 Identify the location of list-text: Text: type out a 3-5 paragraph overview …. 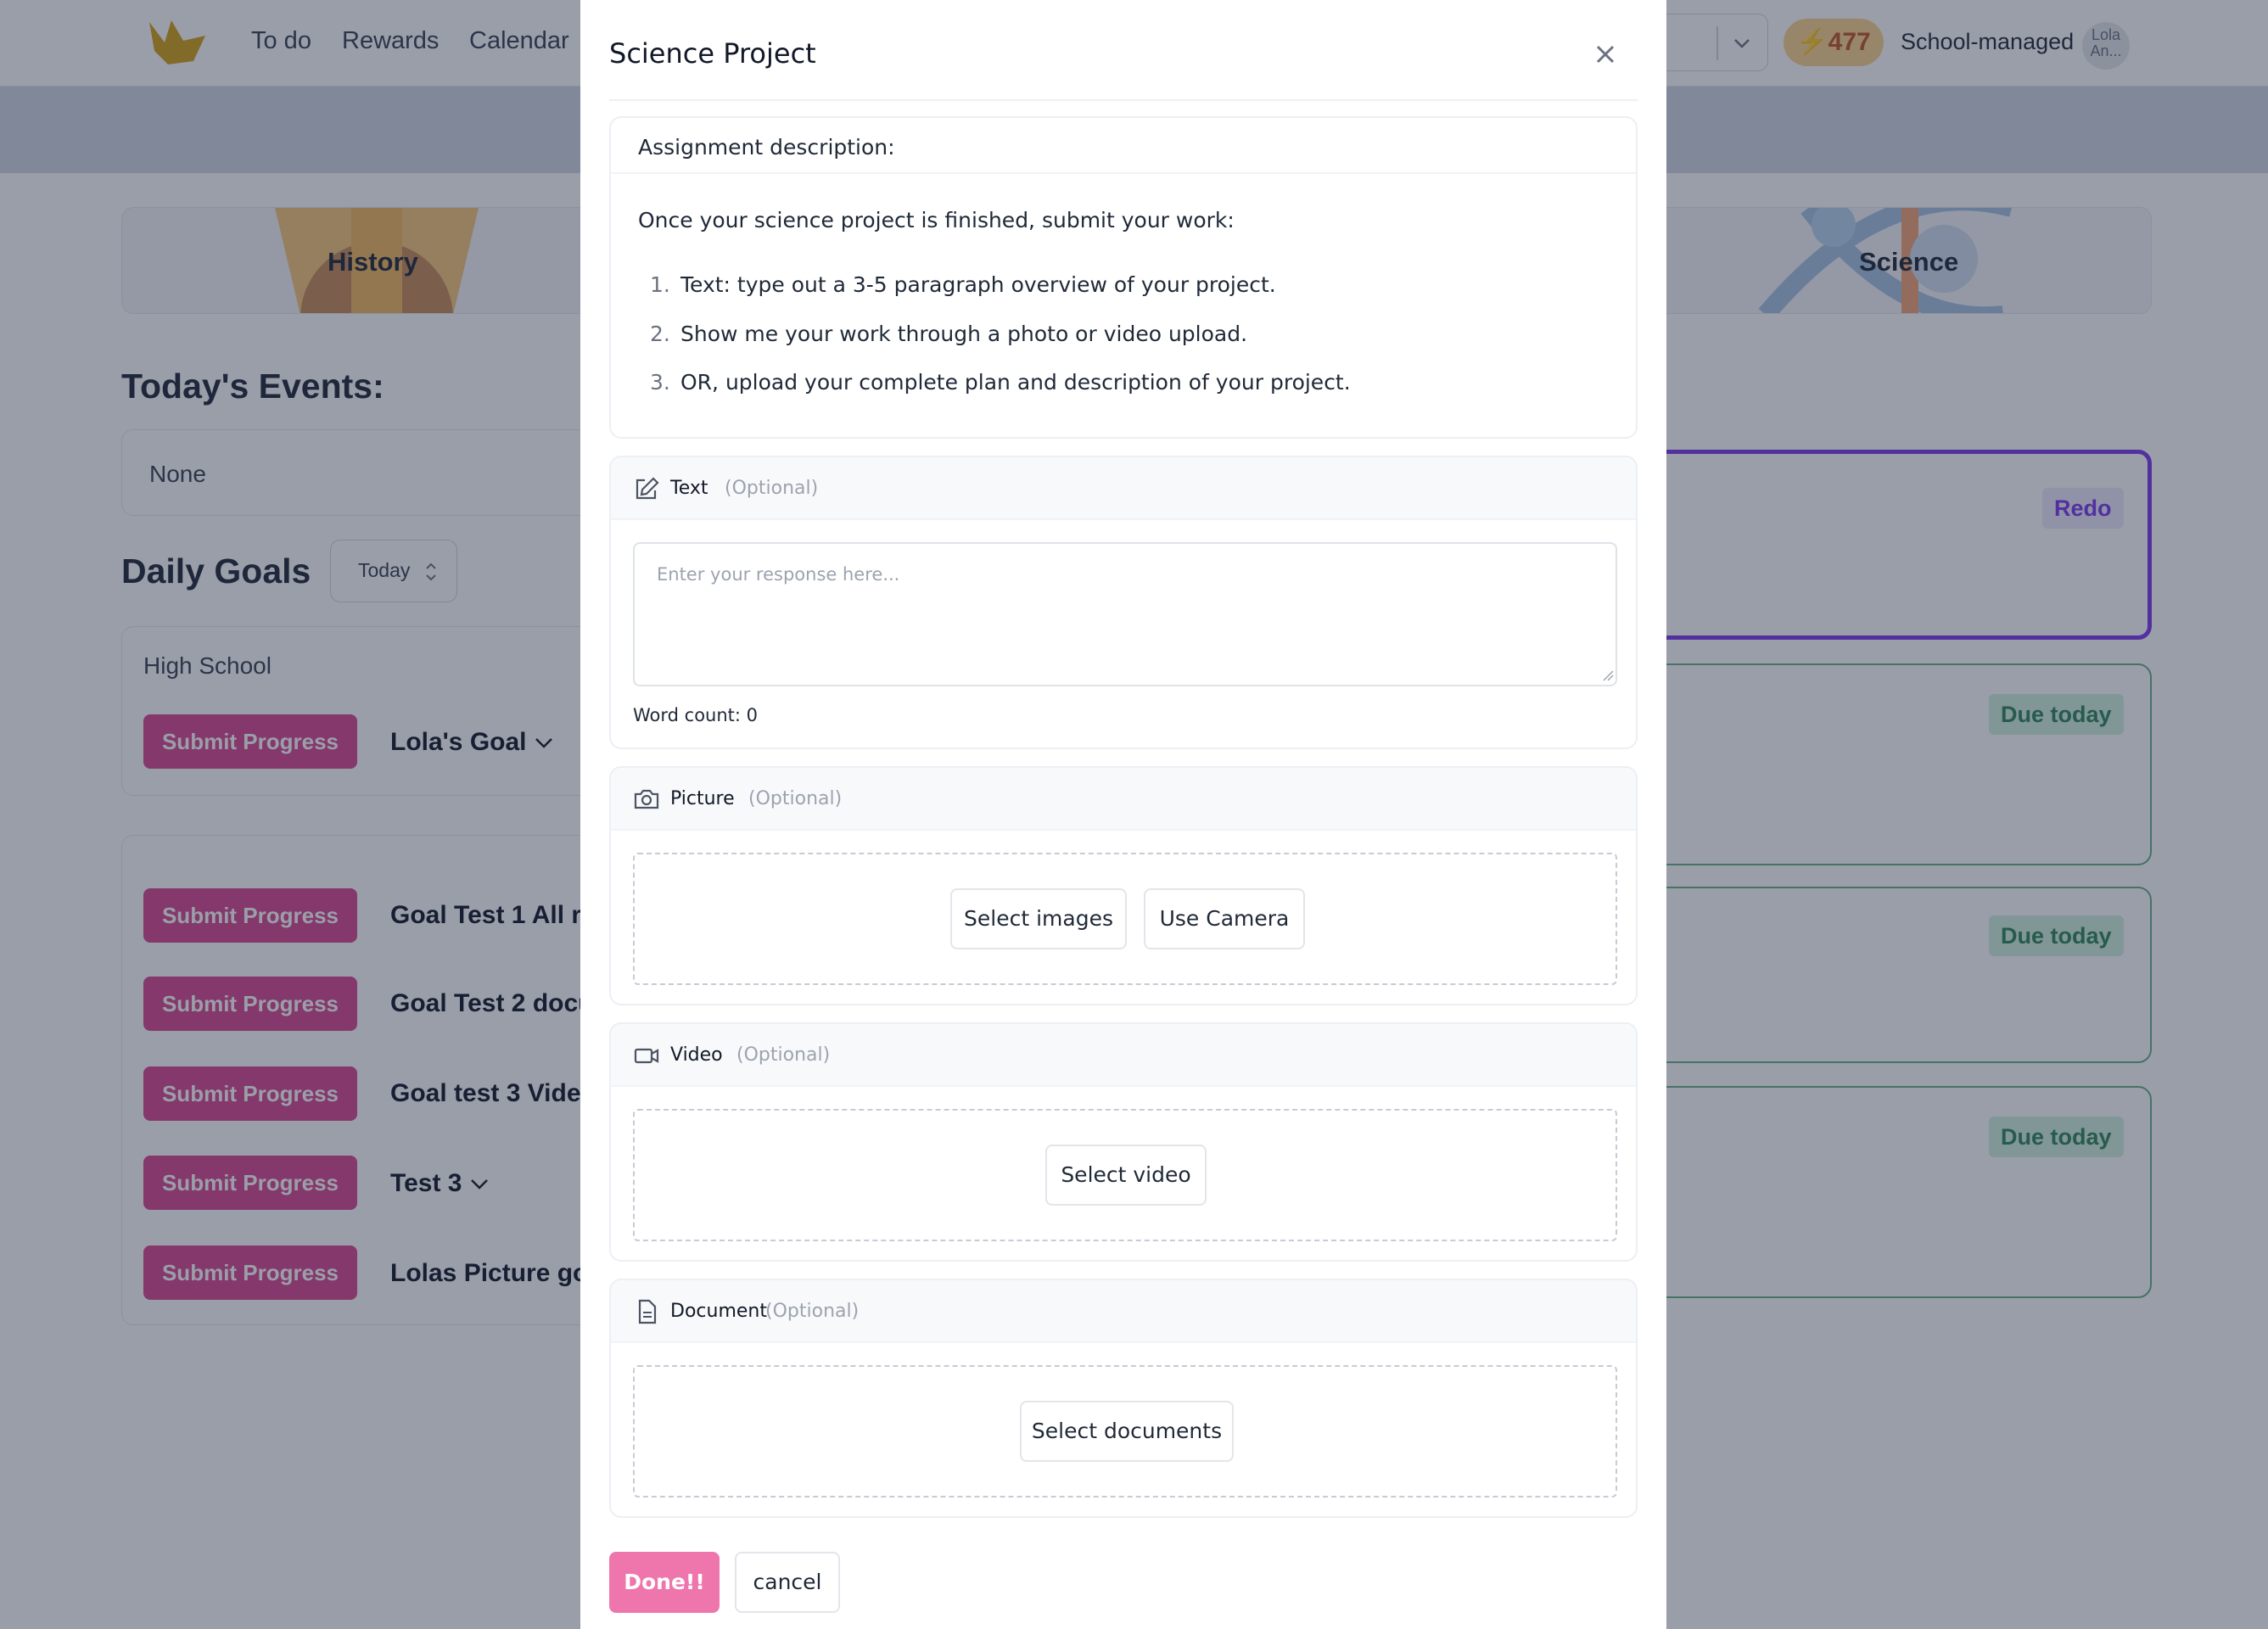
(978, 284).